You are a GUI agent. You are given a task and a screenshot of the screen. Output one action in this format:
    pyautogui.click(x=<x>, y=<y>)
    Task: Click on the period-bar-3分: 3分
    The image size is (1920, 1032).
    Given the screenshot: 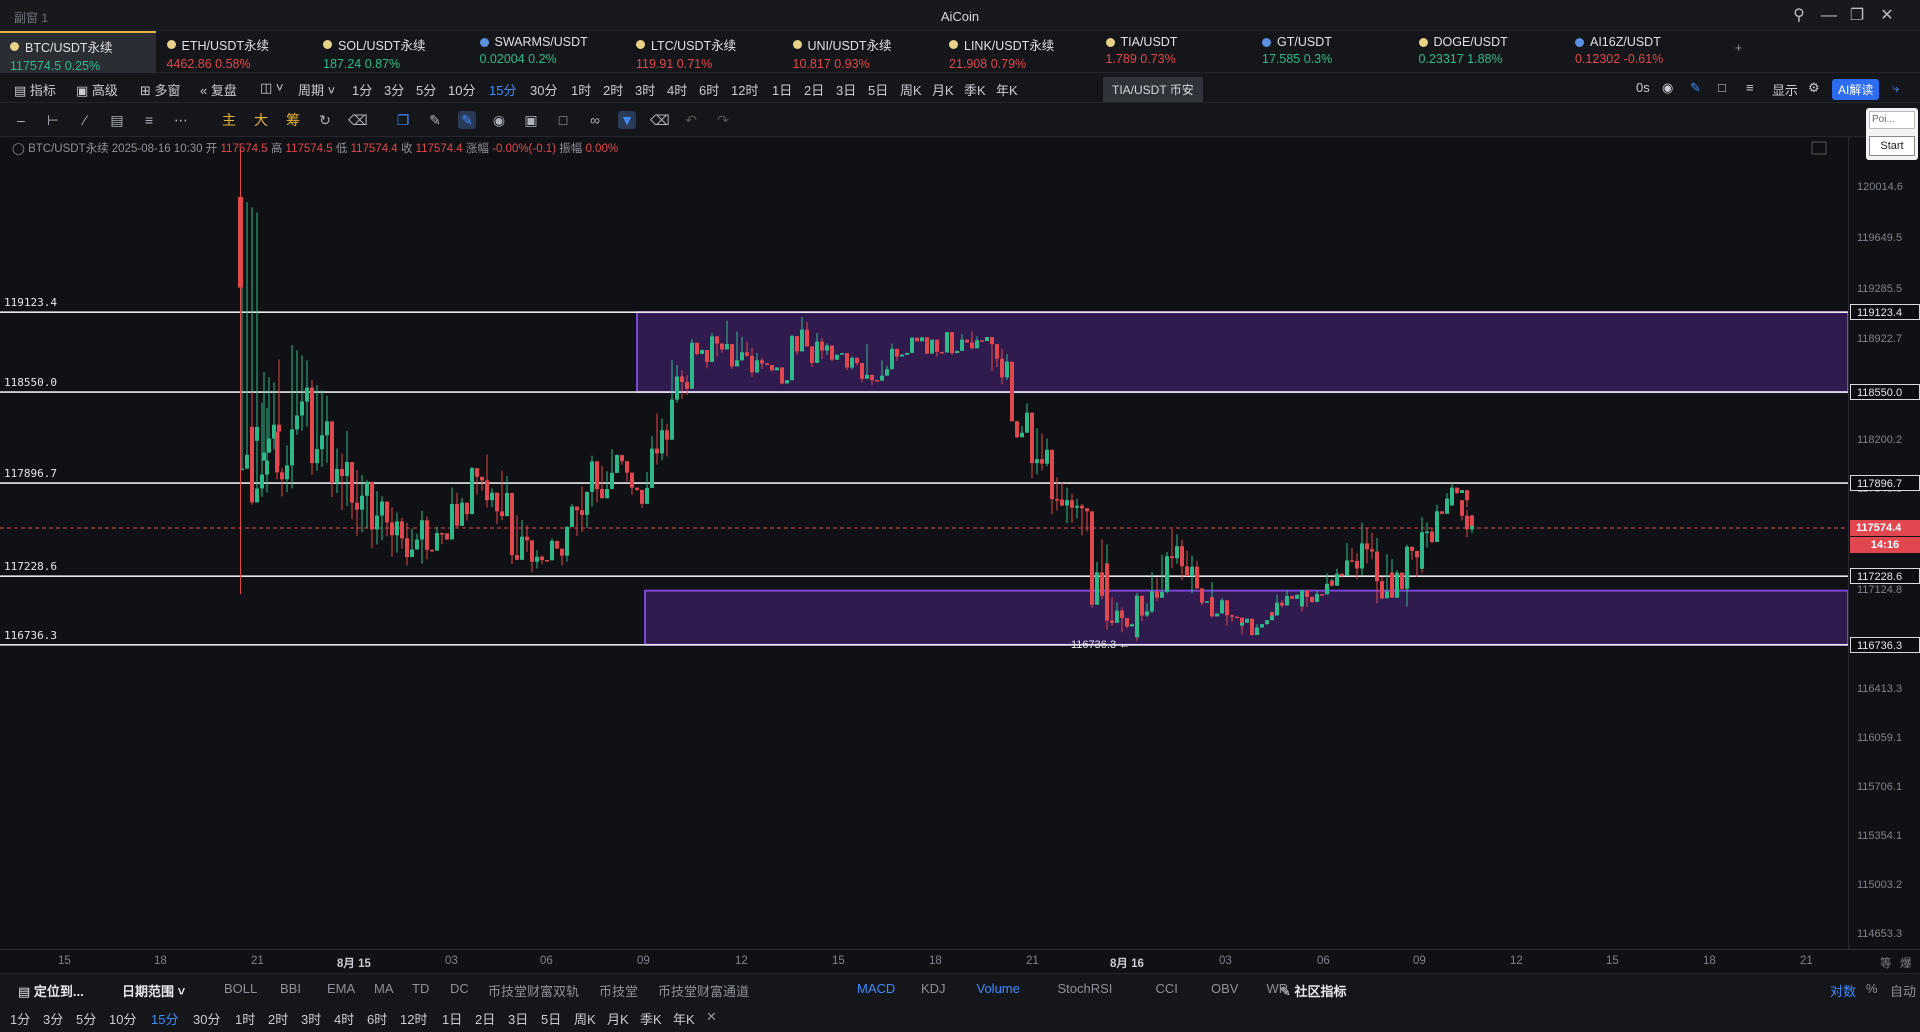 What is the action you would take?
    pyautogui.click(x=53, y=1018)
    